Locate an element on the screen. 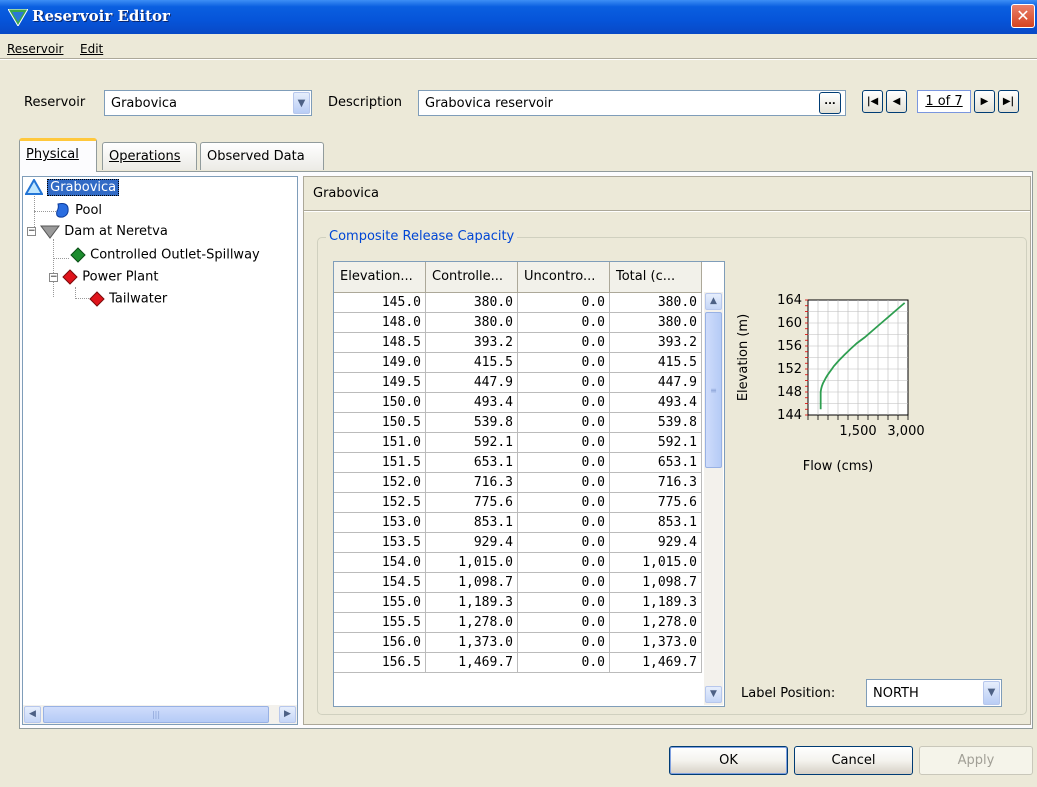  cancel-button: Cancel is located at coordinates (853, 760).